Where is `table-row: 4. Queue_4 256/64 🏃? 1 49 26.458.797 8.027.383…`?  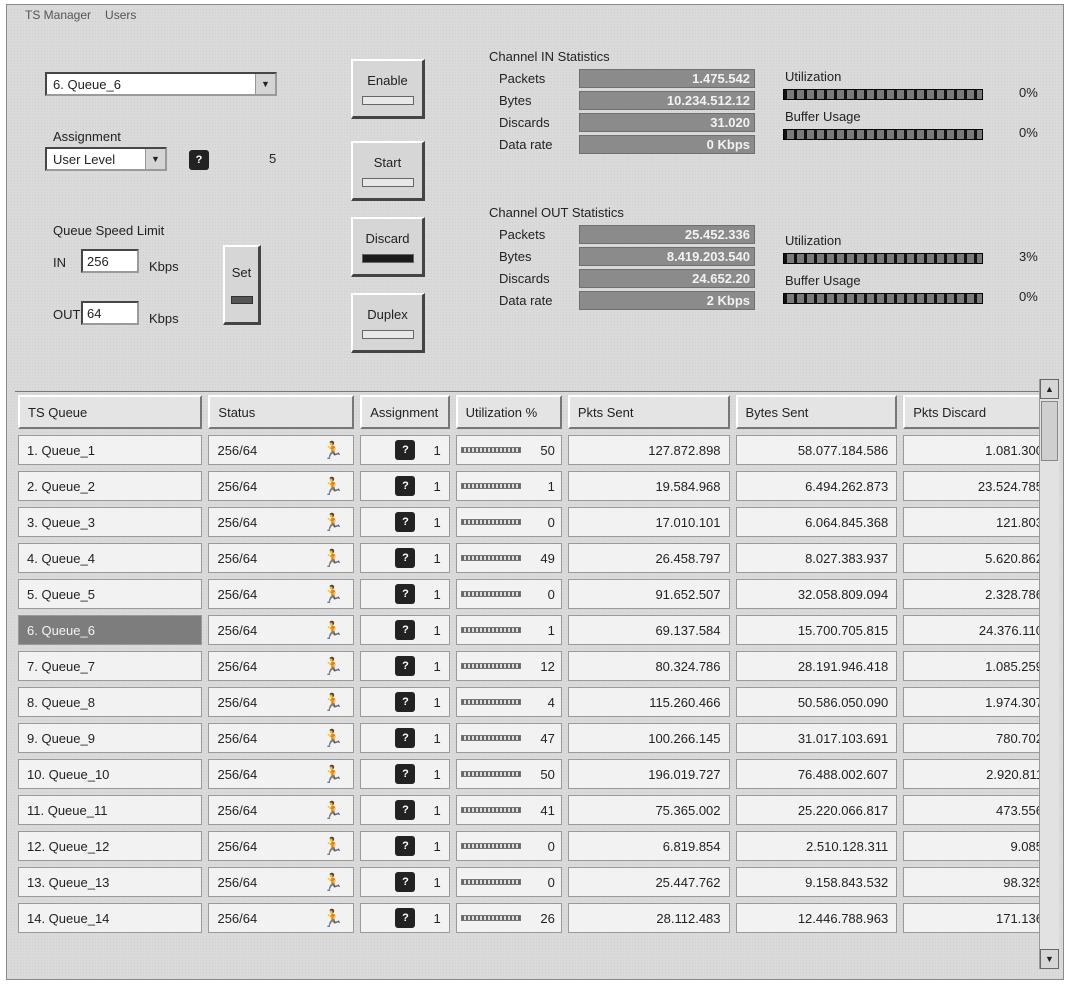
table-row: 4. Queue_4 256/64 🏃? 1 49 26.458.797 8.027.383… is located at coordinates (535, 558).